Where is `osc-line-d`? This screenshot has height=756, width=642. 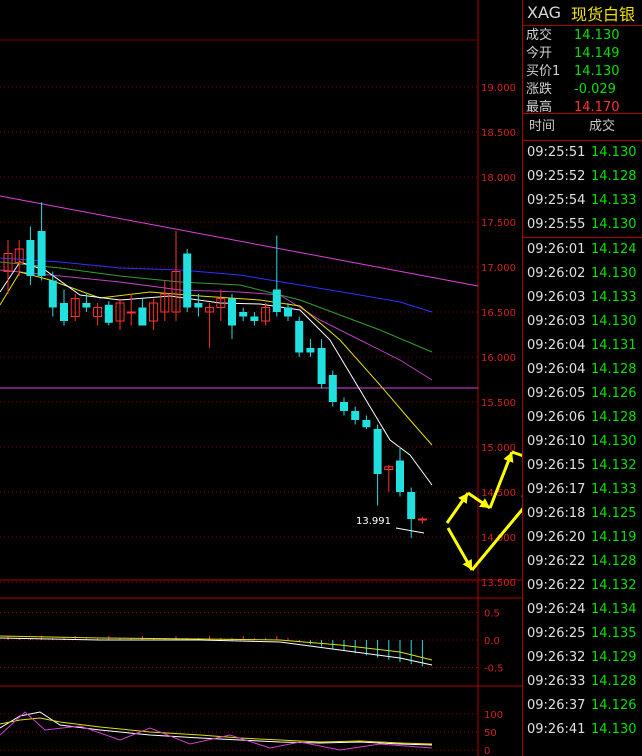 osc-line-d is located at coordinates (216, 731).